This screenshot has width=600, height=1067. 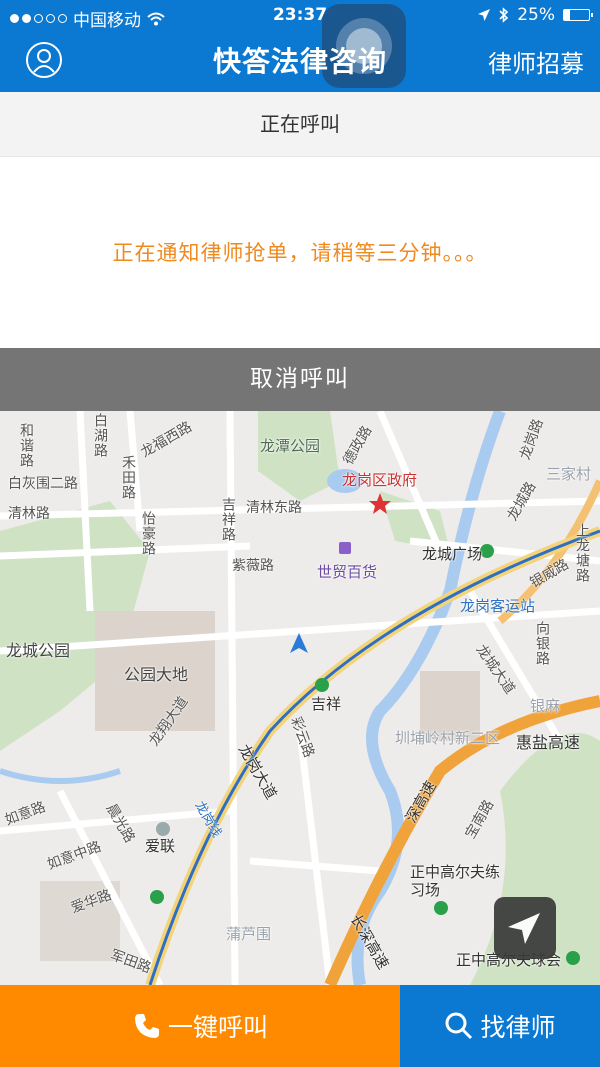 What do you see at coordinates (290, 446) in the screenshot?
I see `map-label: 龙潭公园` at bounding box center [290, 446].